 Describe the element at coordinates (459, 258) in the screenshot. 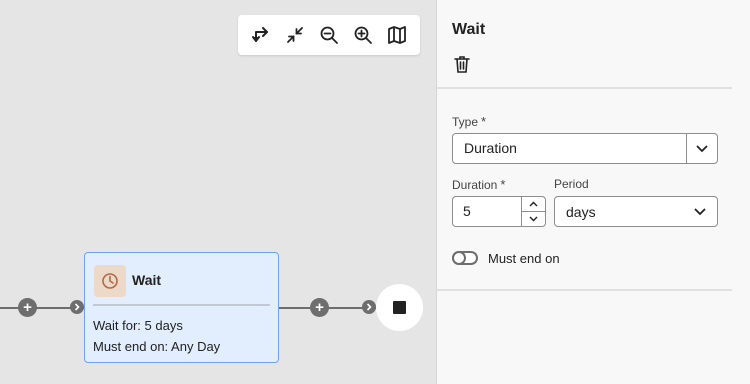

I see `toggle-knob` at that location.